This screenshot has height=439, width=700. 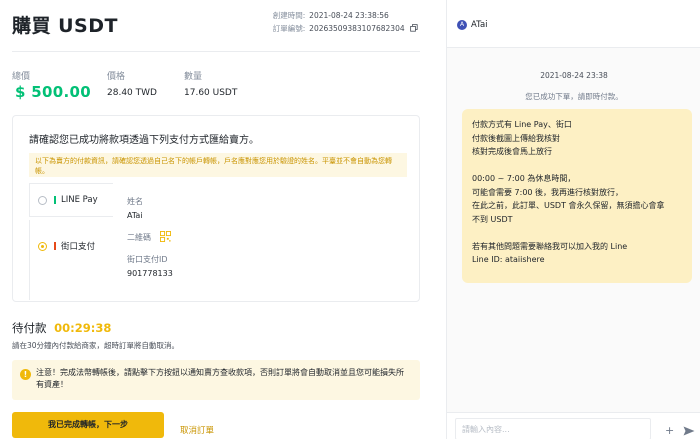 I want to click on pending-label: 待付款, so click(x=29, y=328).